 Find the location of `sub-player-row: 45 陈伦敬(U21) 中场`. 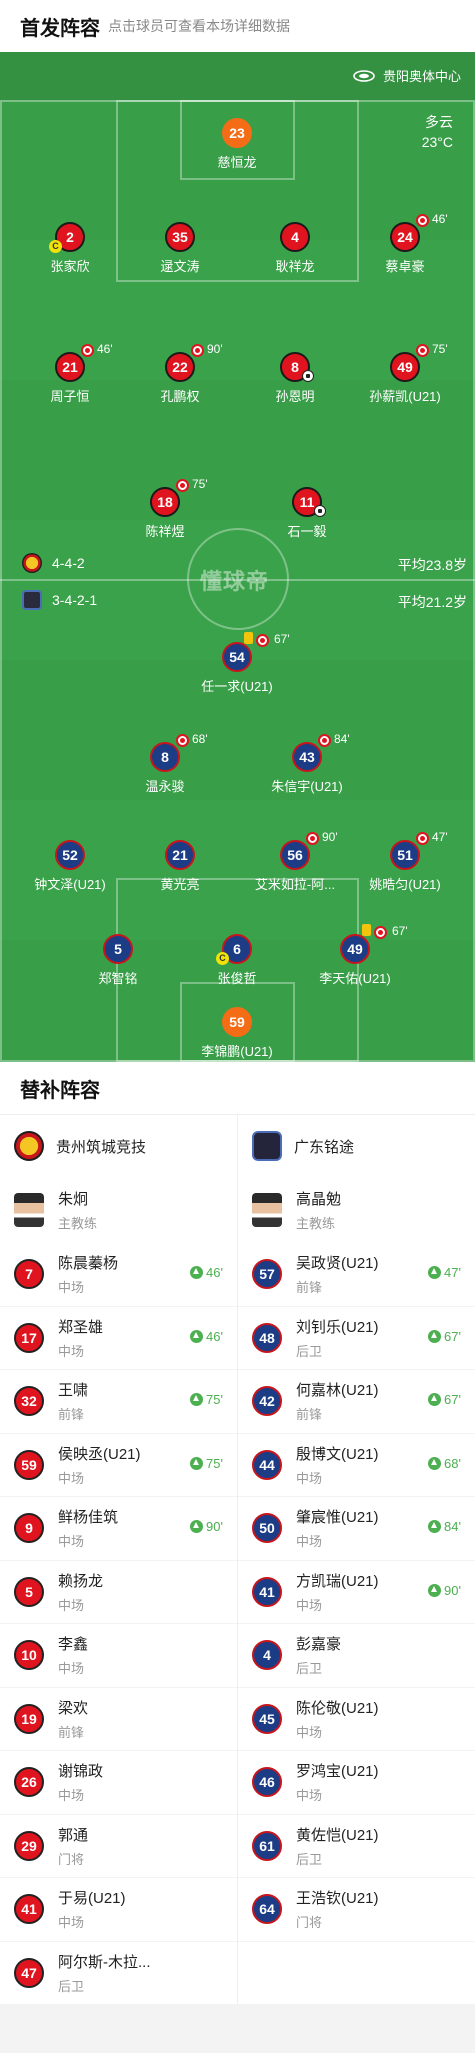

sub-player-row: 45 陈伦敬(U21) 中场 is located at coordinates (356, 1719).